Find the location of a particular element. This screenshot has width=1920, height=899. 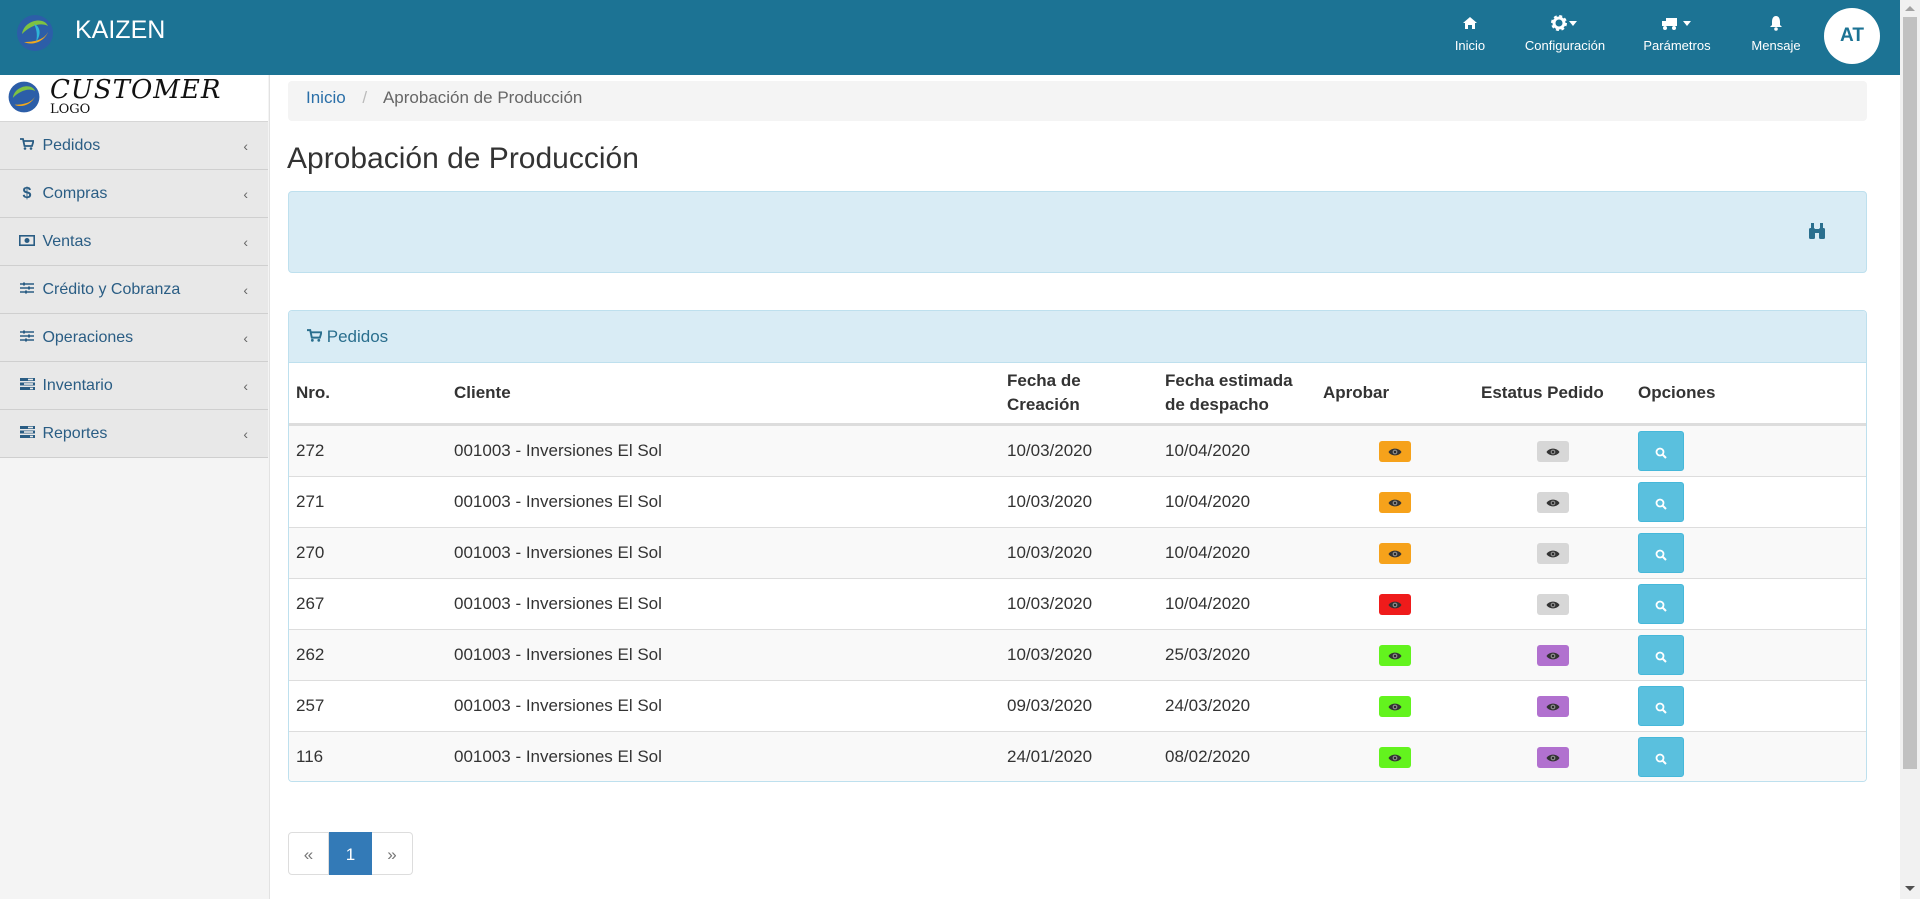

user-avatar: AT is located at coordinates (1852, 36).